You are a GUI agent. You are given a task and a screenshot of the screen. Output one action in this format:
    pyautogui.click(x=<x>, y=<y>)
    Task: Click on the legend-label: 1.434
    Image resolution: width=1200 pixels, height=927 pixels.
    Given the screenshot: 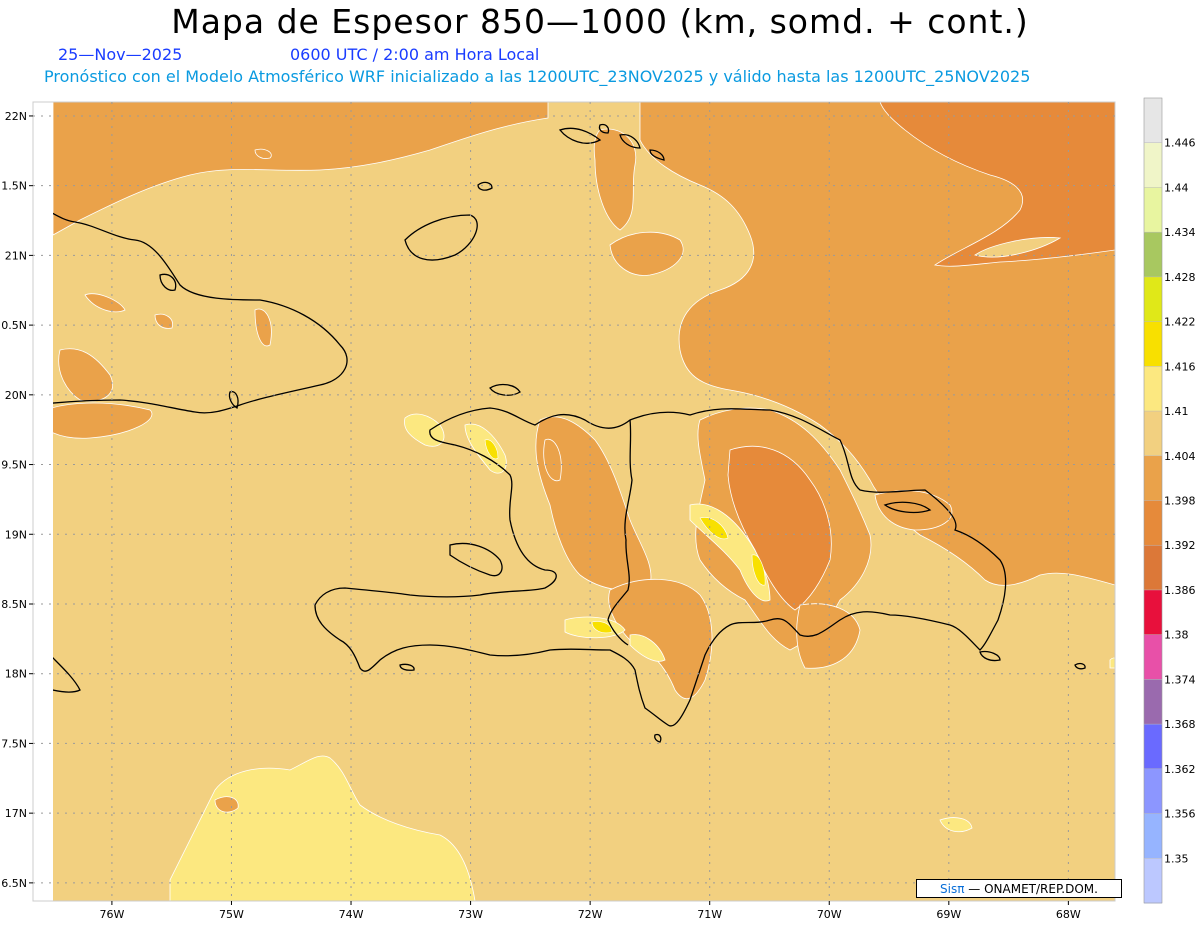 What is the action you would take?
    pyautogui.click(x=1180, y=232)
    